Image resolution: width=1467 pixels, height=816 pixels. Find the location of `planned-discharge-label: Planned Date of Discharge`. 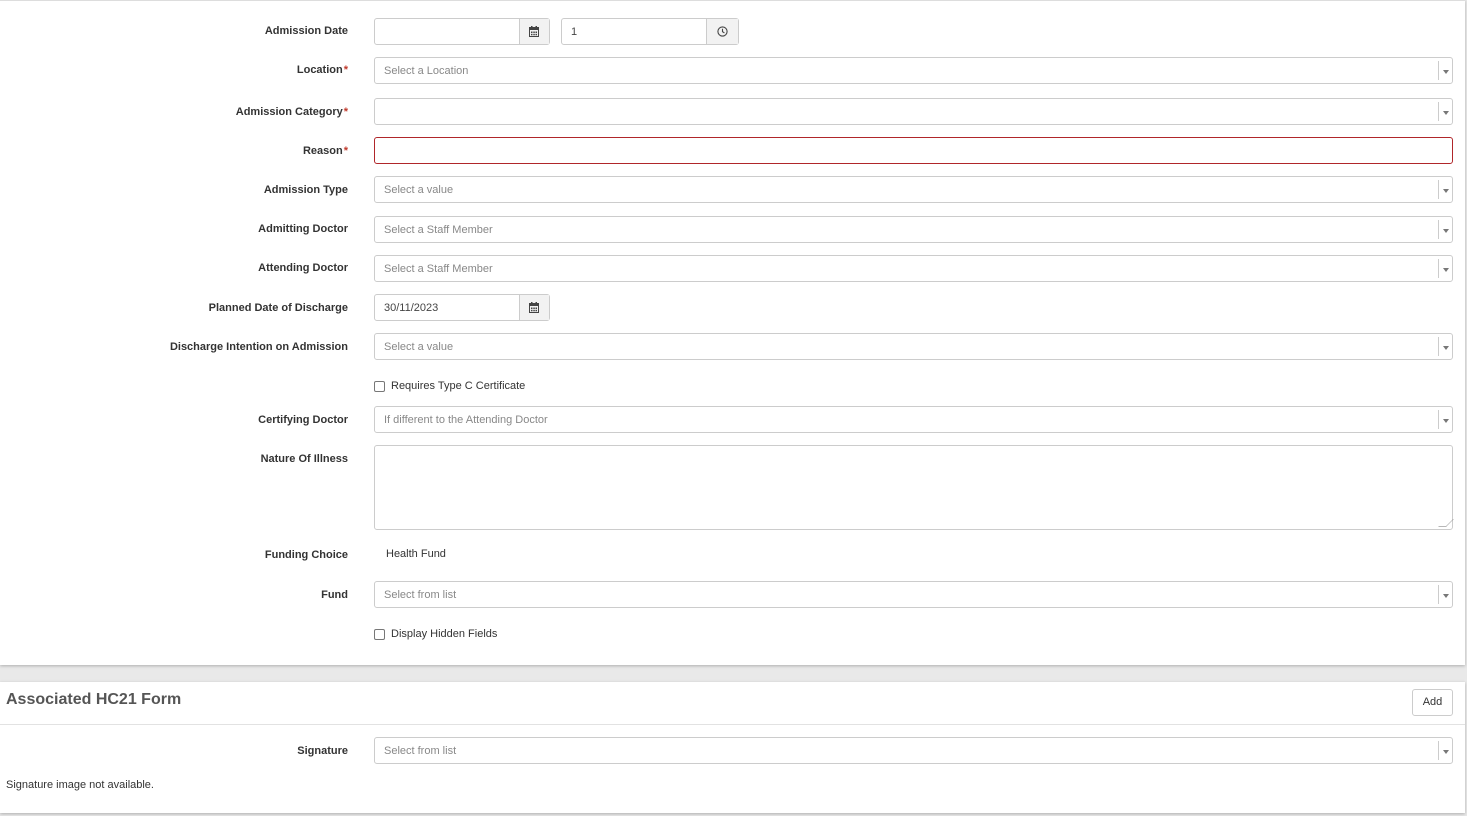

planned-discharge-label: Planned Date of Discharge is located at coordinates (278, 308).